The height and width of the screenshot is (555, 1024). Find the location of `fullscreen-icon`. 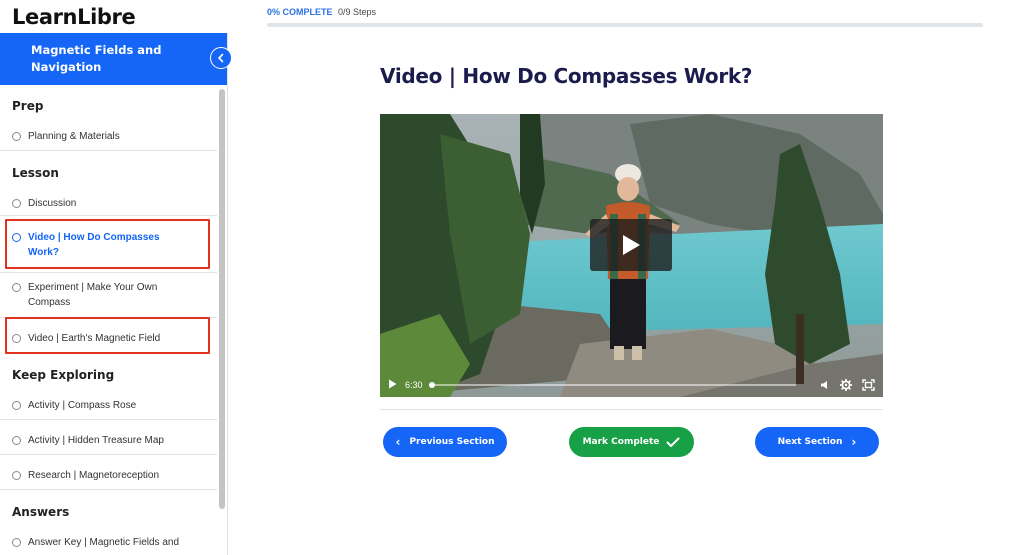

fullscreen-icon is located at coordinates (868, 385).